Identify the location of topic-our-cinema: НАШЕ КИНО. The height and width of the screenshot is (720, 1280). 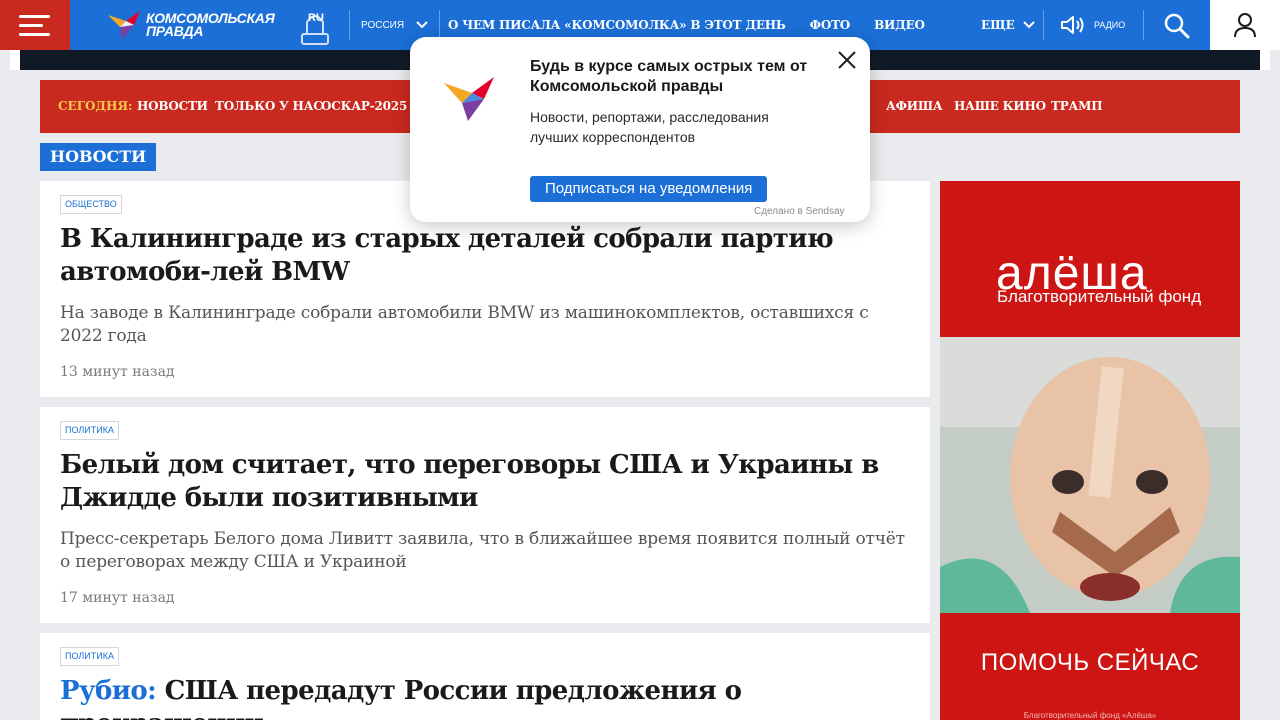
(1000, 106).